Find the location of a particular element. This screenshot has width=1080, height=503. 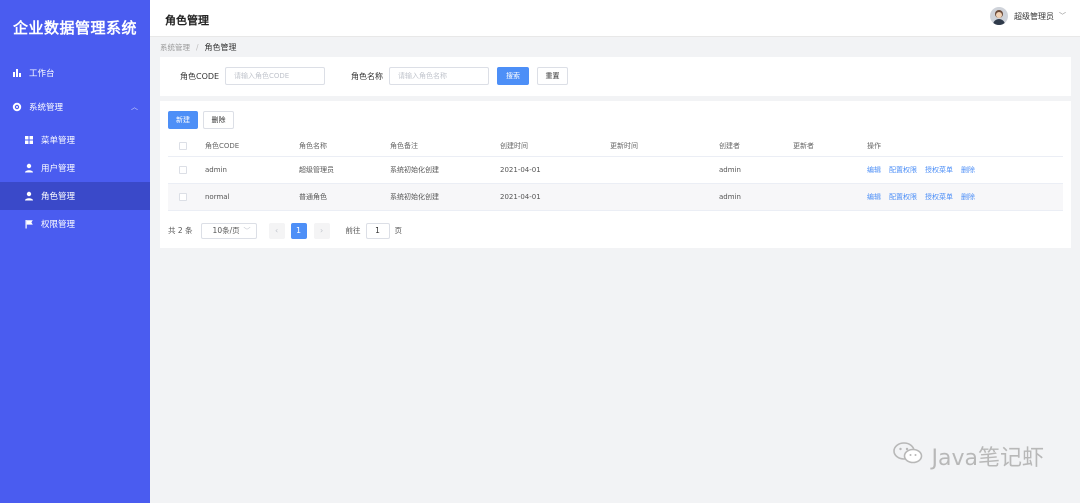

column-header: 角色名称 is located at coordinates (313, 145).